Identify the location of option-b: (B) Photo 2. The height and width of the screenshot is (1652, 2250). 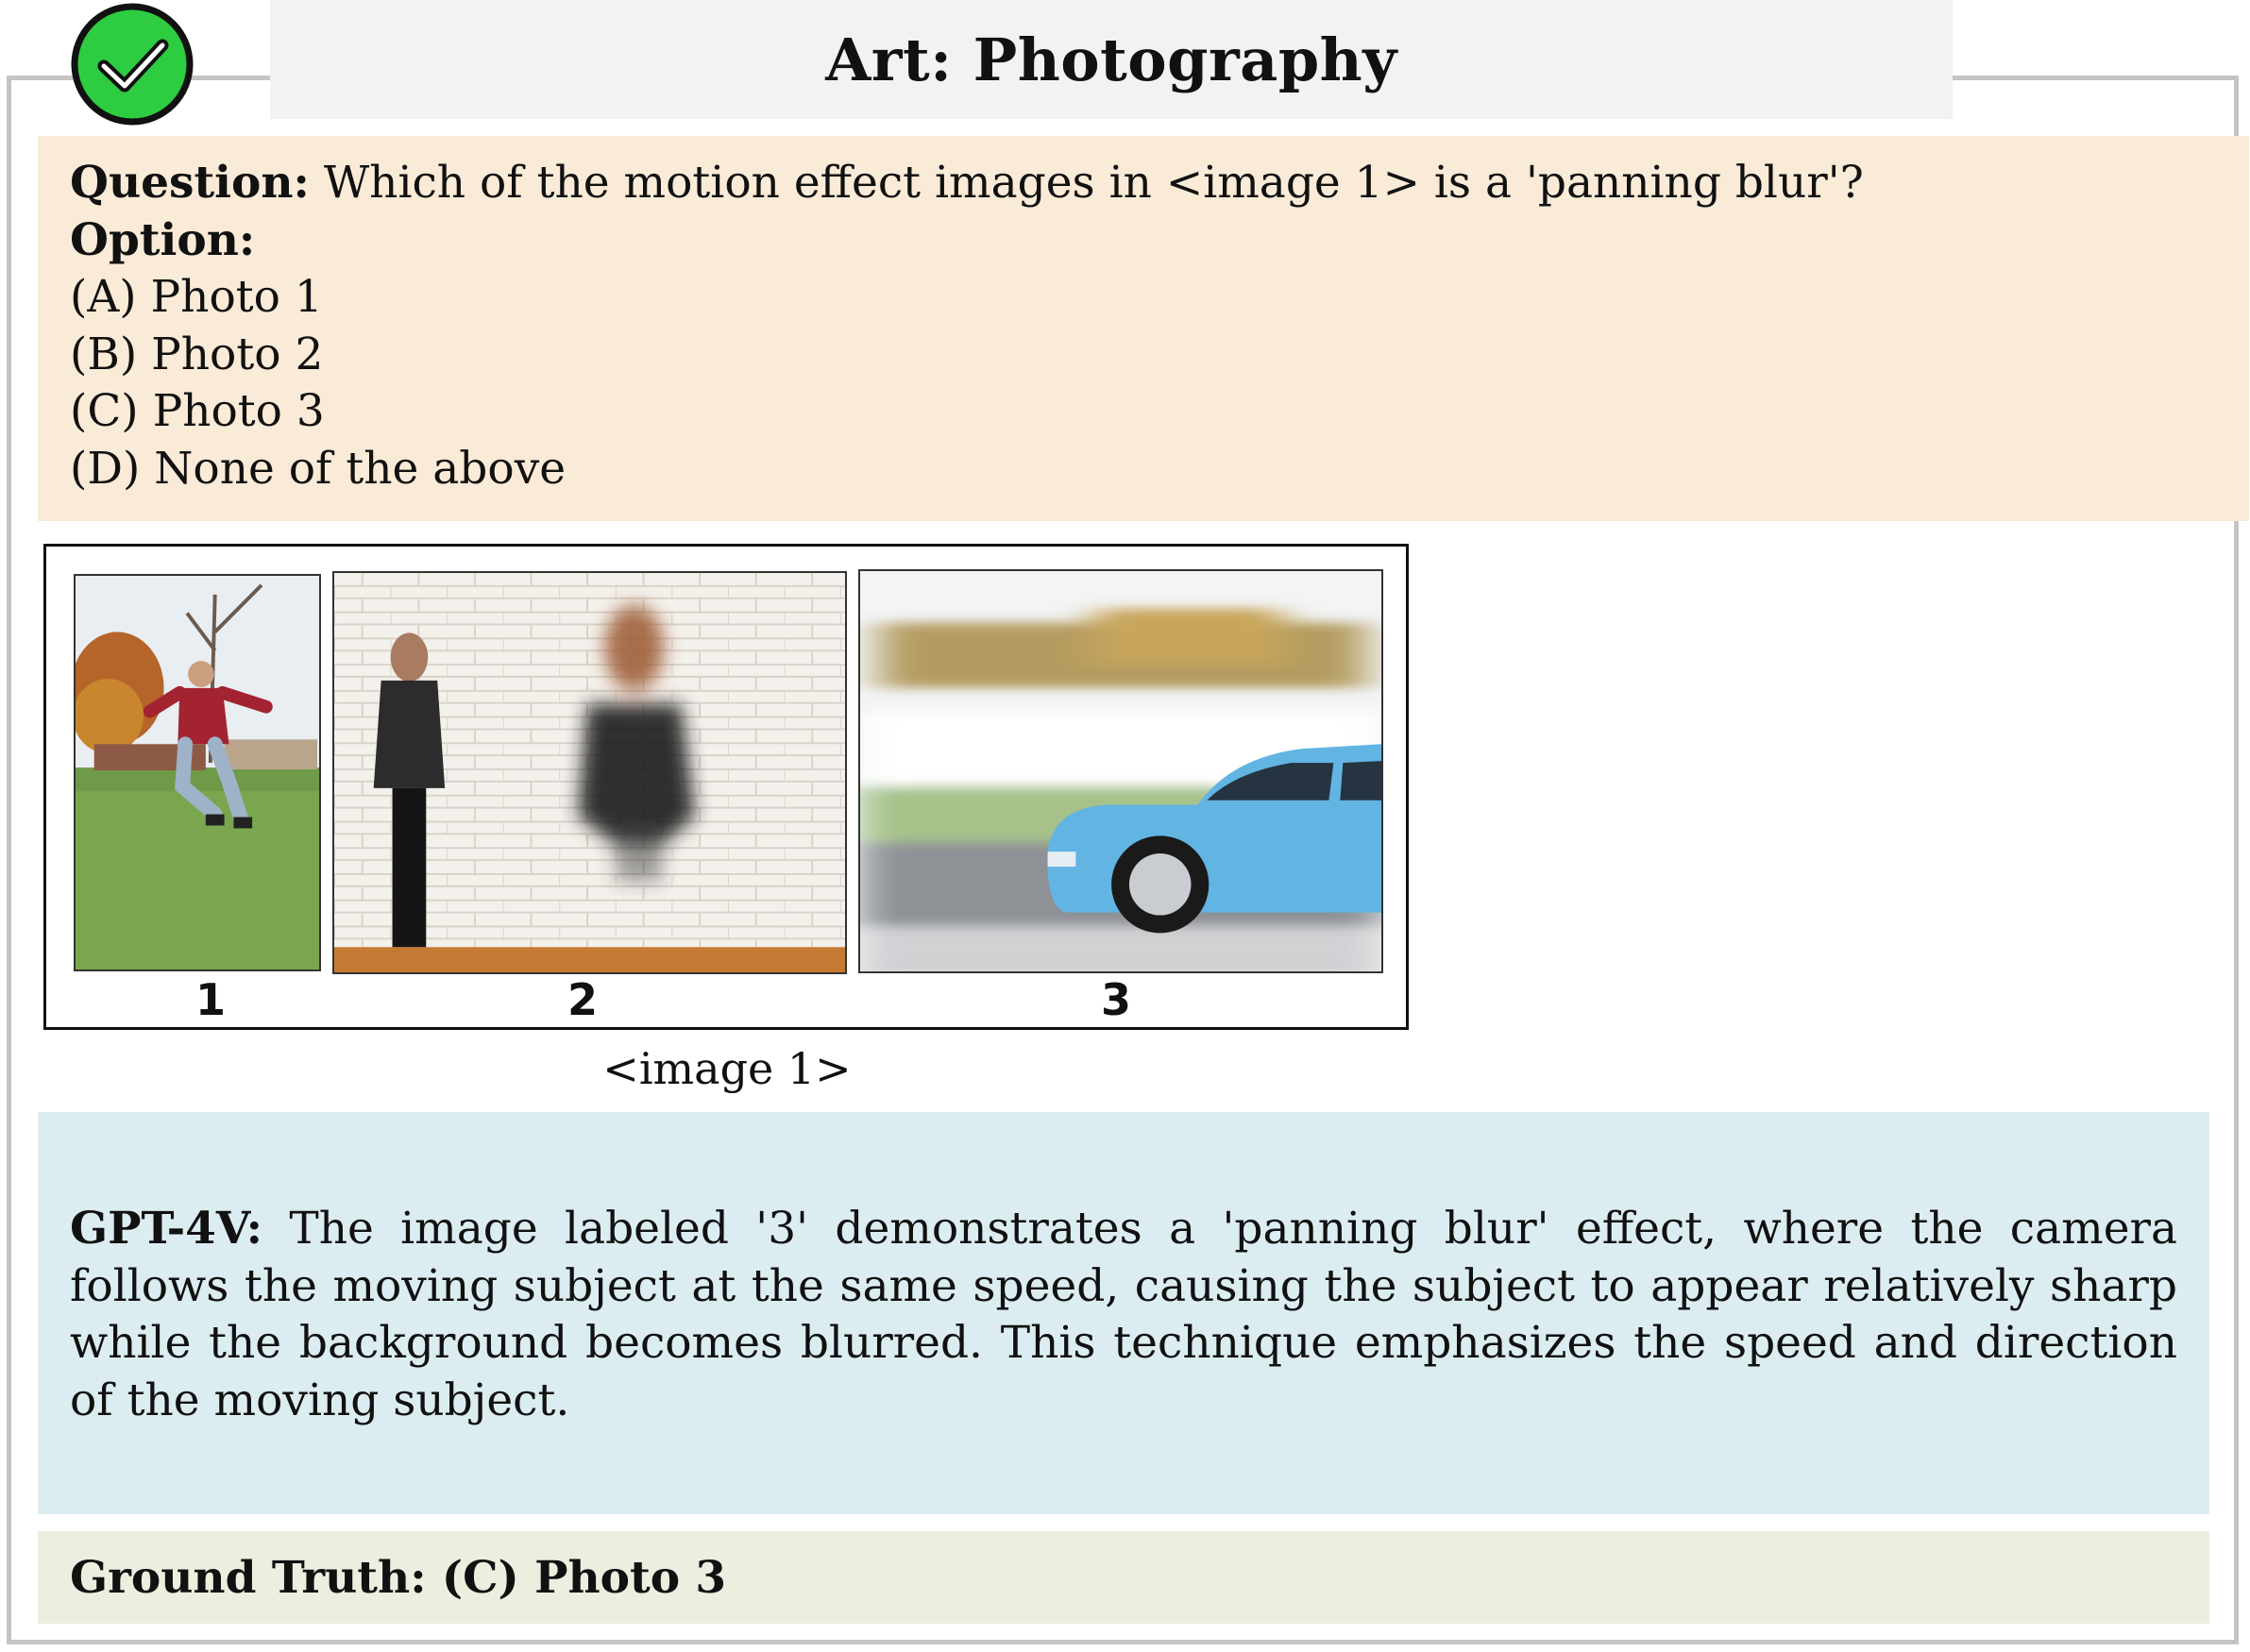
(197, 354).